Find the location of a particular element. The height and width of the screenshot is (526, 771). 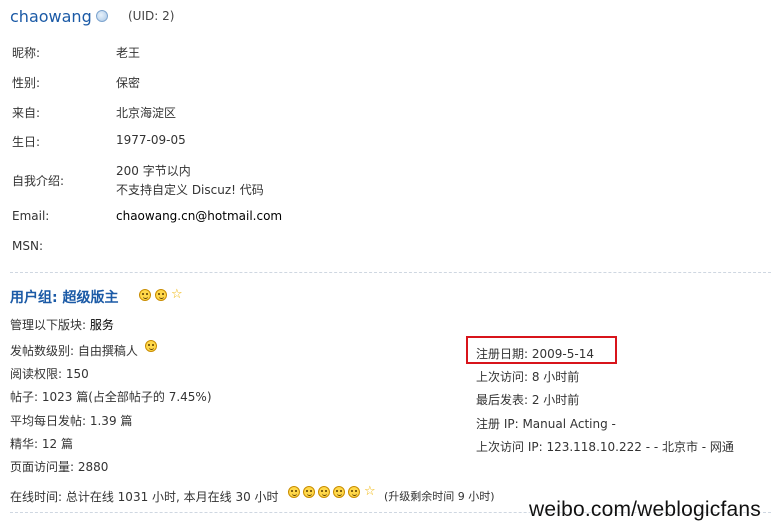

last-post: 最后发表: 2 小时前 is located at coordinates (528, 400).